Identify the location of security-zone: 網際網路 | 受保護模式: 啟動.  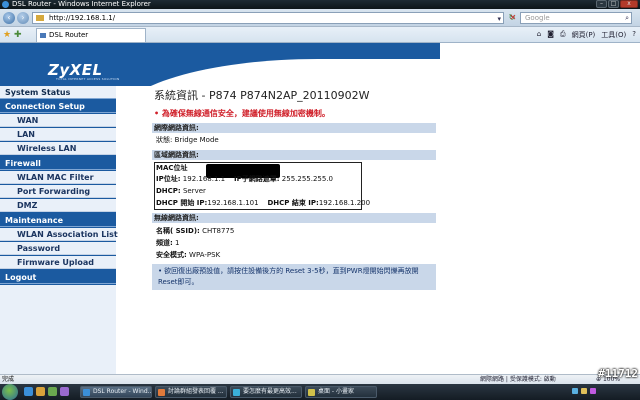
(518, 379).